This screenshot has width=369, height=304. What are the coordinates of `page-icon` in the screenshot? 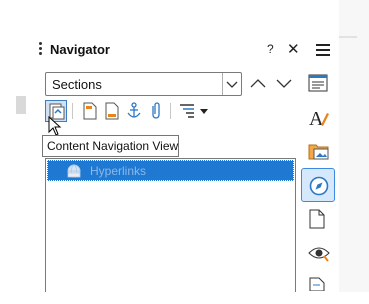 It's located at (318, 219).